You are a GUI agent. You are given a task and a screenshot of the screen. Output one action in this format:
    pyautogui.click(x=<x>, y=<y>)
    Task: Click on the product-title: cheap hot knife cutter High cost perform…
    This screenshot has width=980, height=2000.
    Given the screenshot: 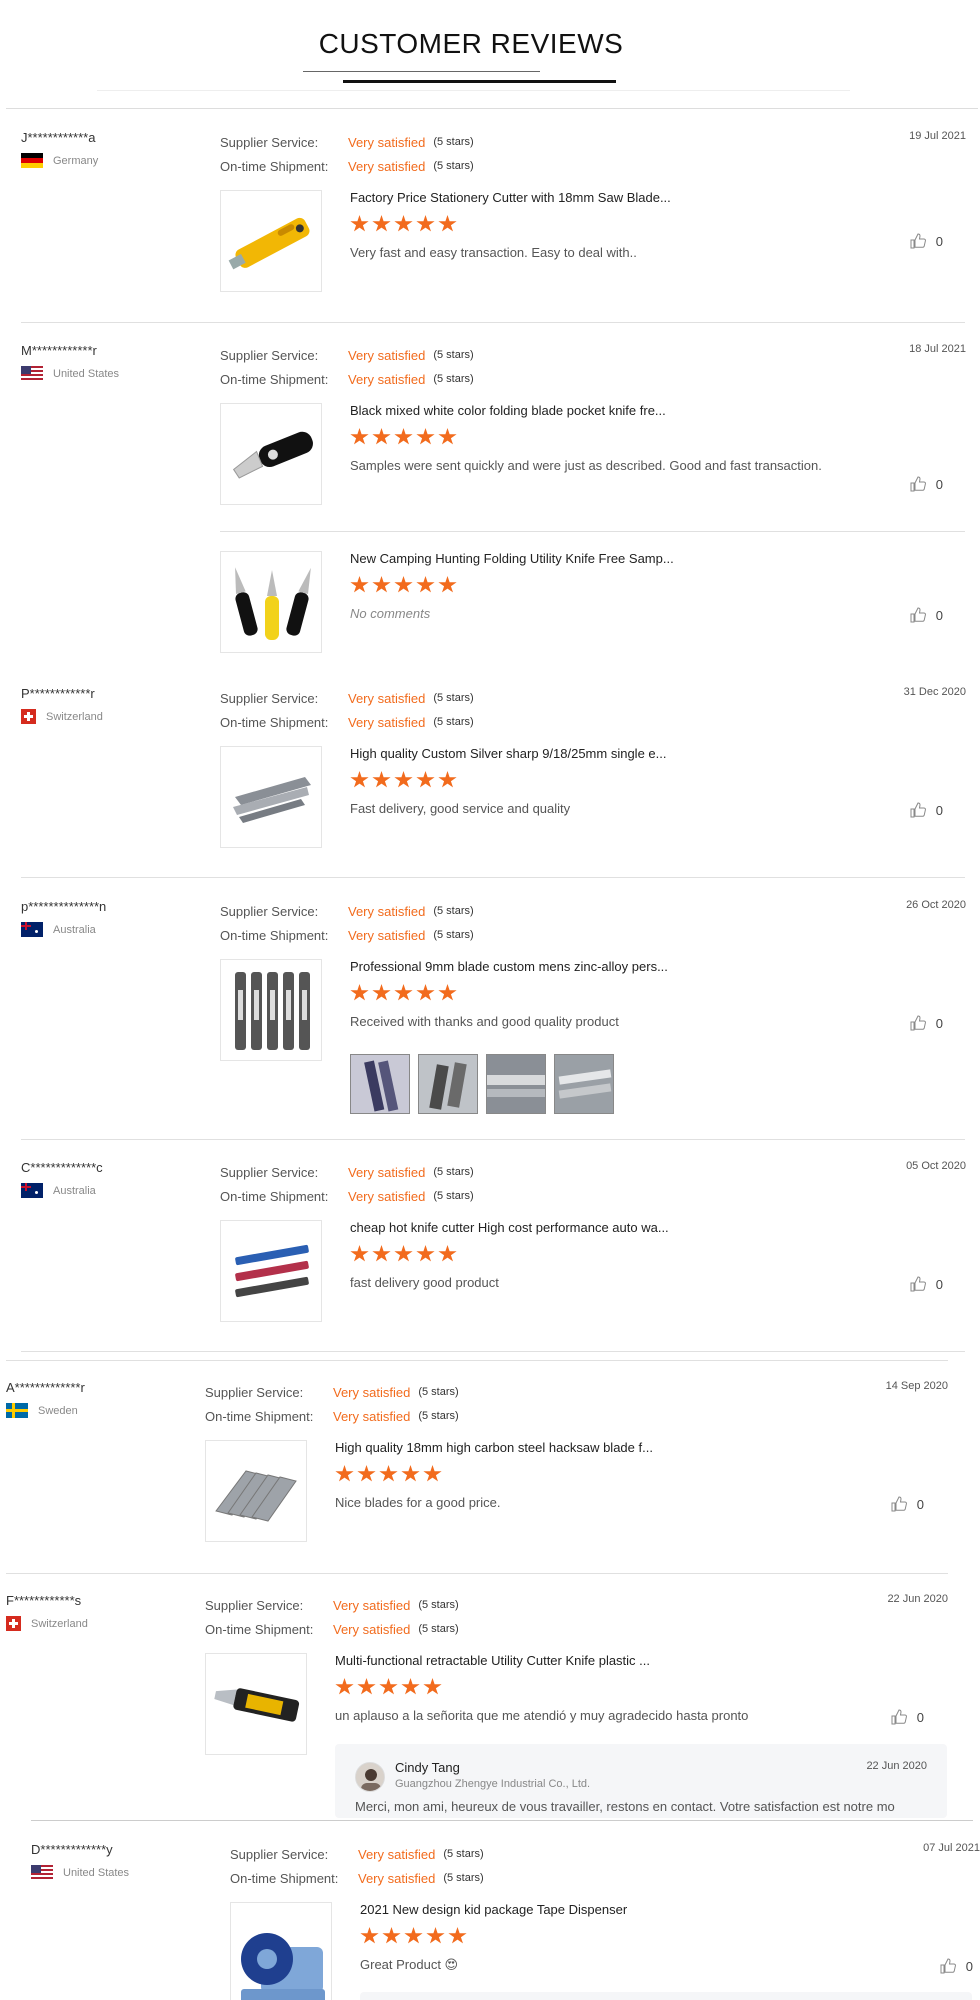 What is the action you would take?
    pyautogui.click(x=600, y=1227)
    